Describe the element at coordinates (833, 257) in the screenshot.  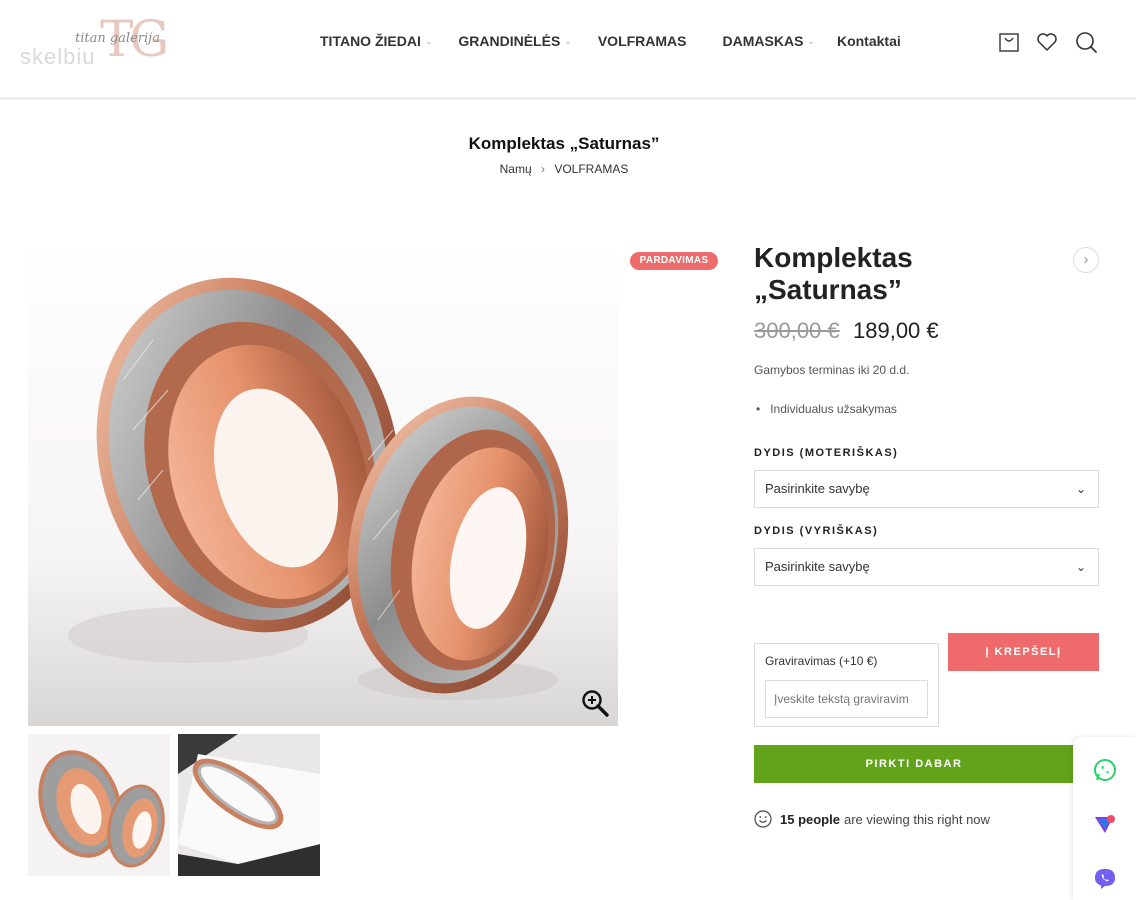
I see `product-title-line1: Komplektas` at that location.